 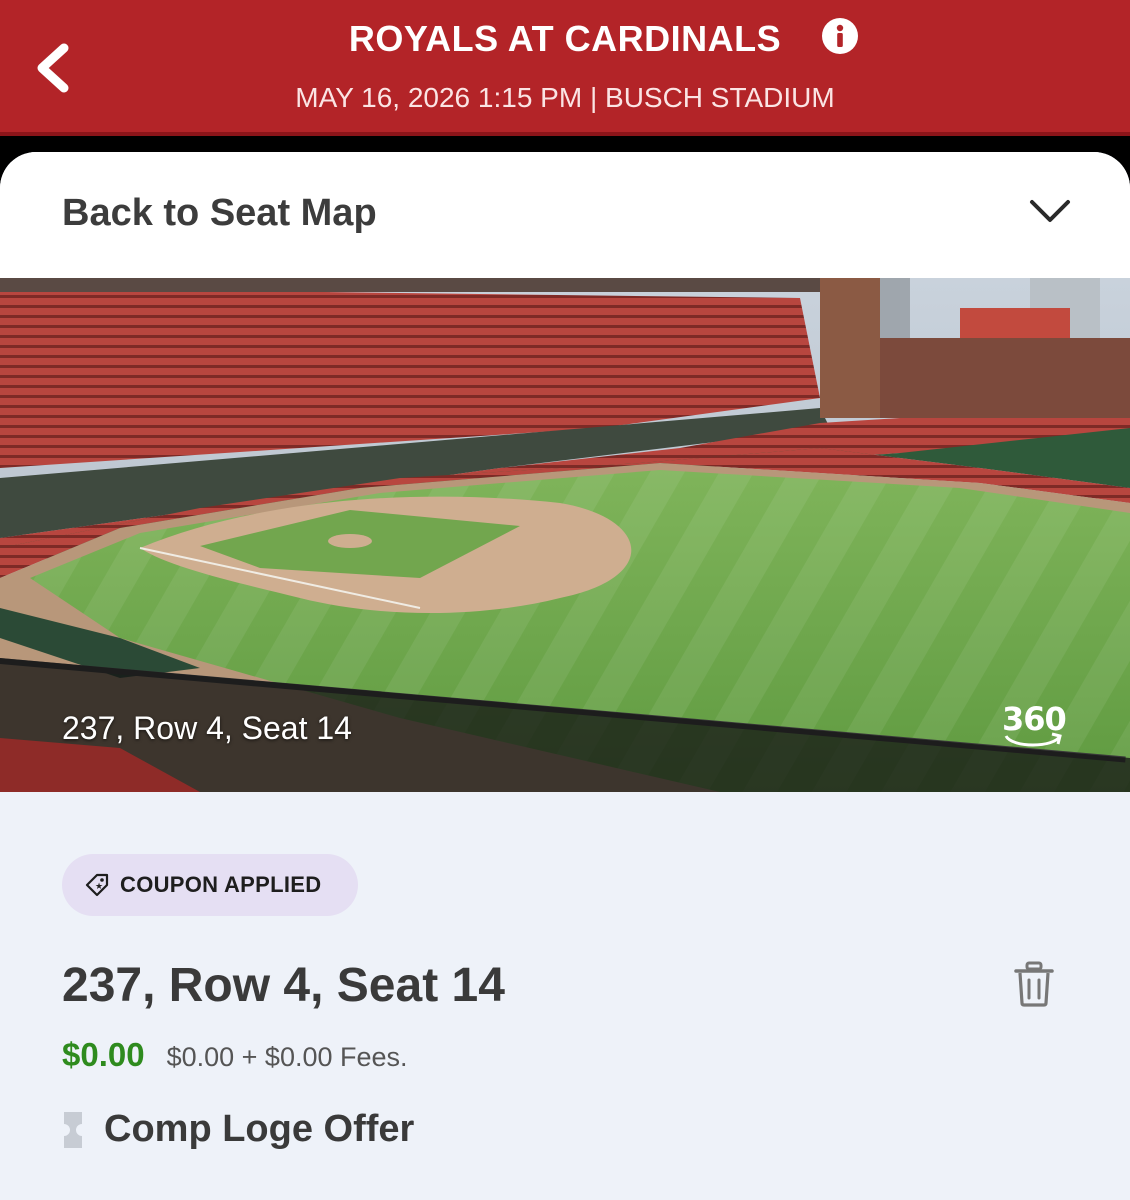 I want to click on info-icon, so click(x=840, y=35).